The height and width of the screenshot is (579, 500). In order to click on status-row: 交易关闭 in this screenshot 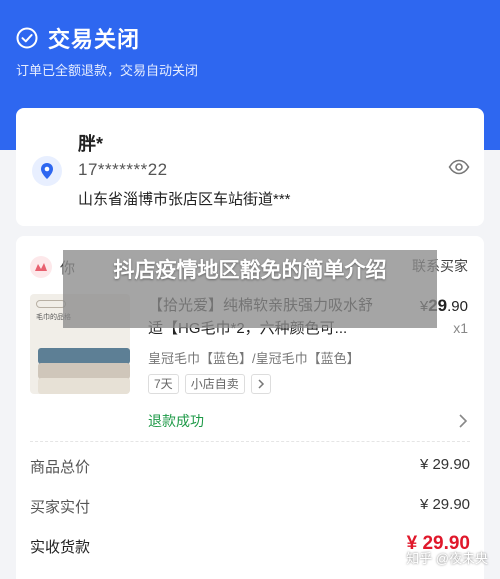, I will do `click(78, 38)`.